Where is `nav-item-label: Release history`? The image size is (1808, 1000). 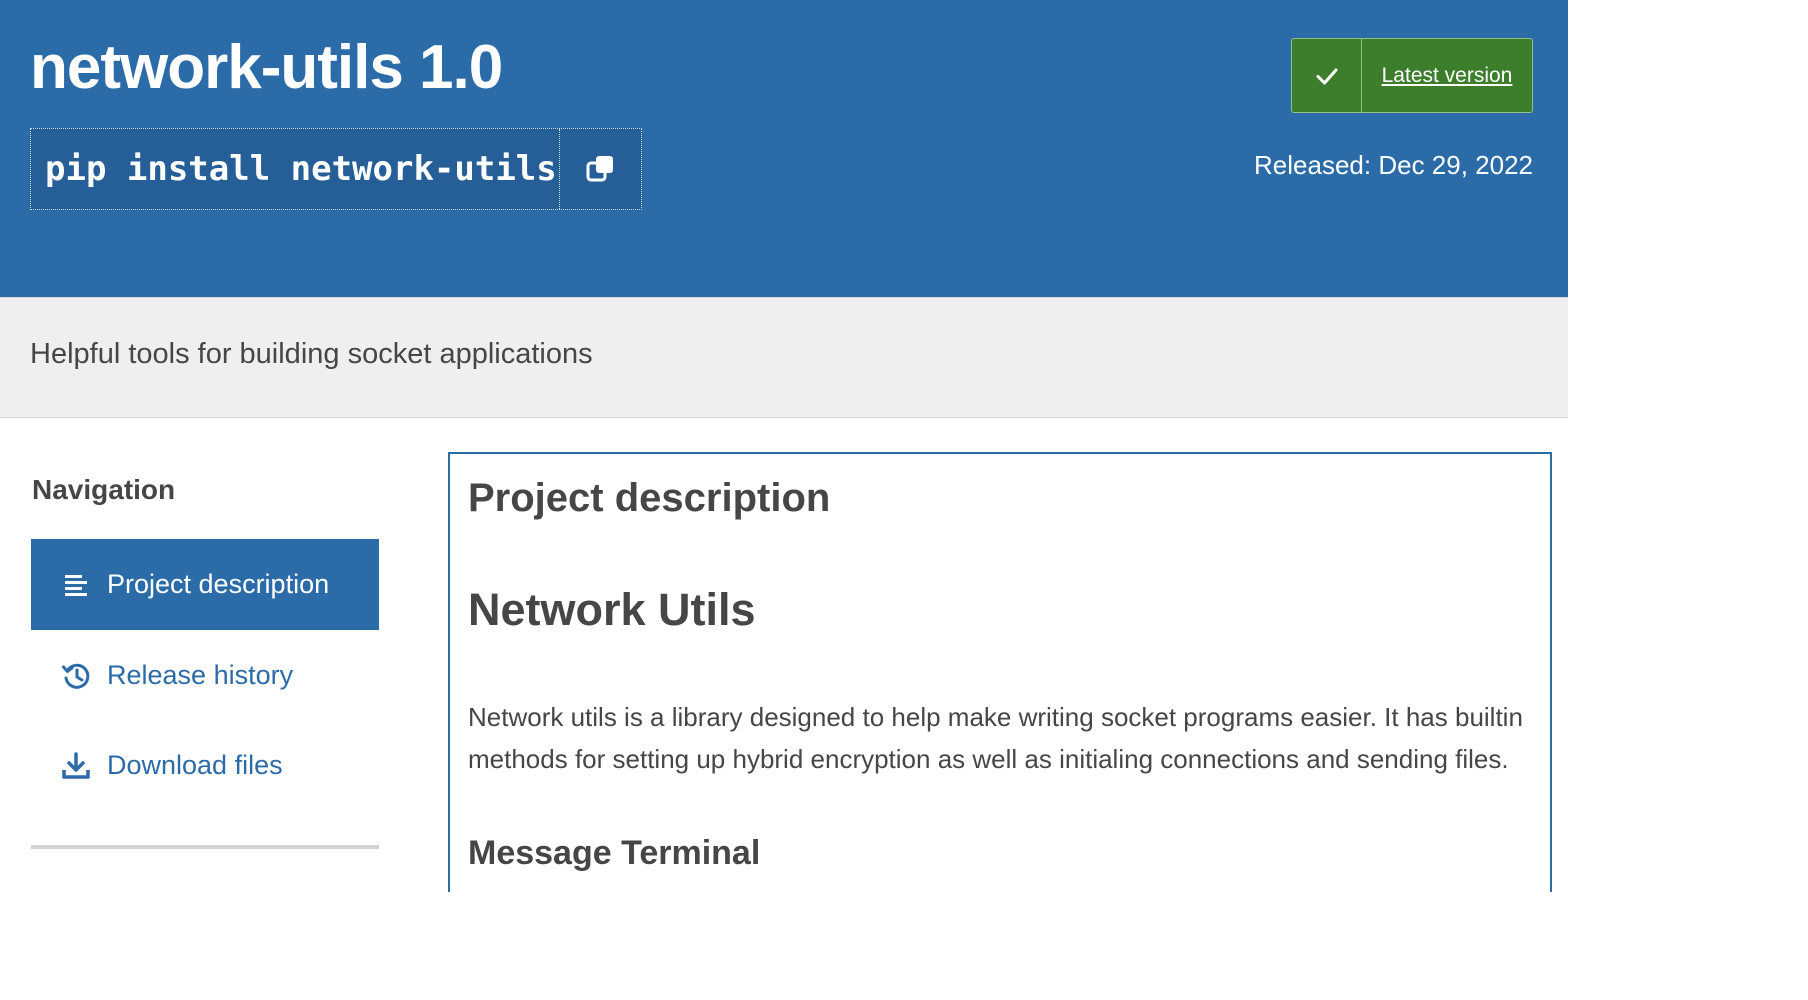
nav-item-label: Release history is located at coordinates (200, 675).